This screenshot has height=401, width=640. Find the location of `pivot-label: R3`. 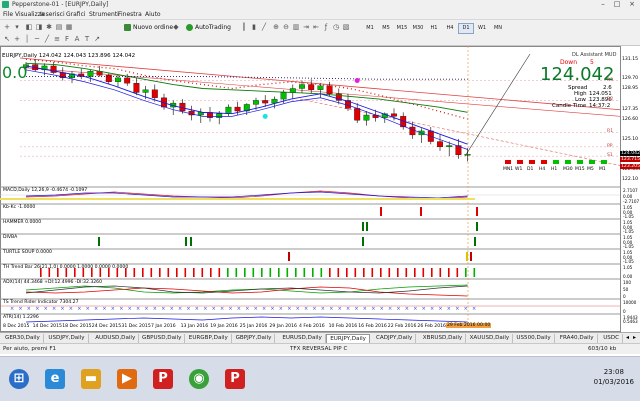

pivot-label: R3 is located at coordinates (610, 80).